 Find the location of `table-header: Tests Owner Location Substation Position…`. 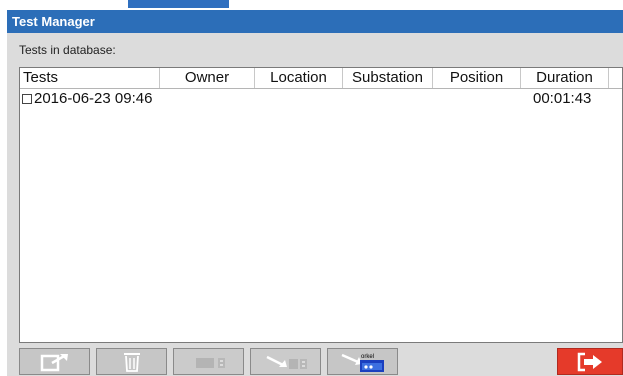

table-header: Tests Owner Location Substation Position… is located at coordinates (321, 78).